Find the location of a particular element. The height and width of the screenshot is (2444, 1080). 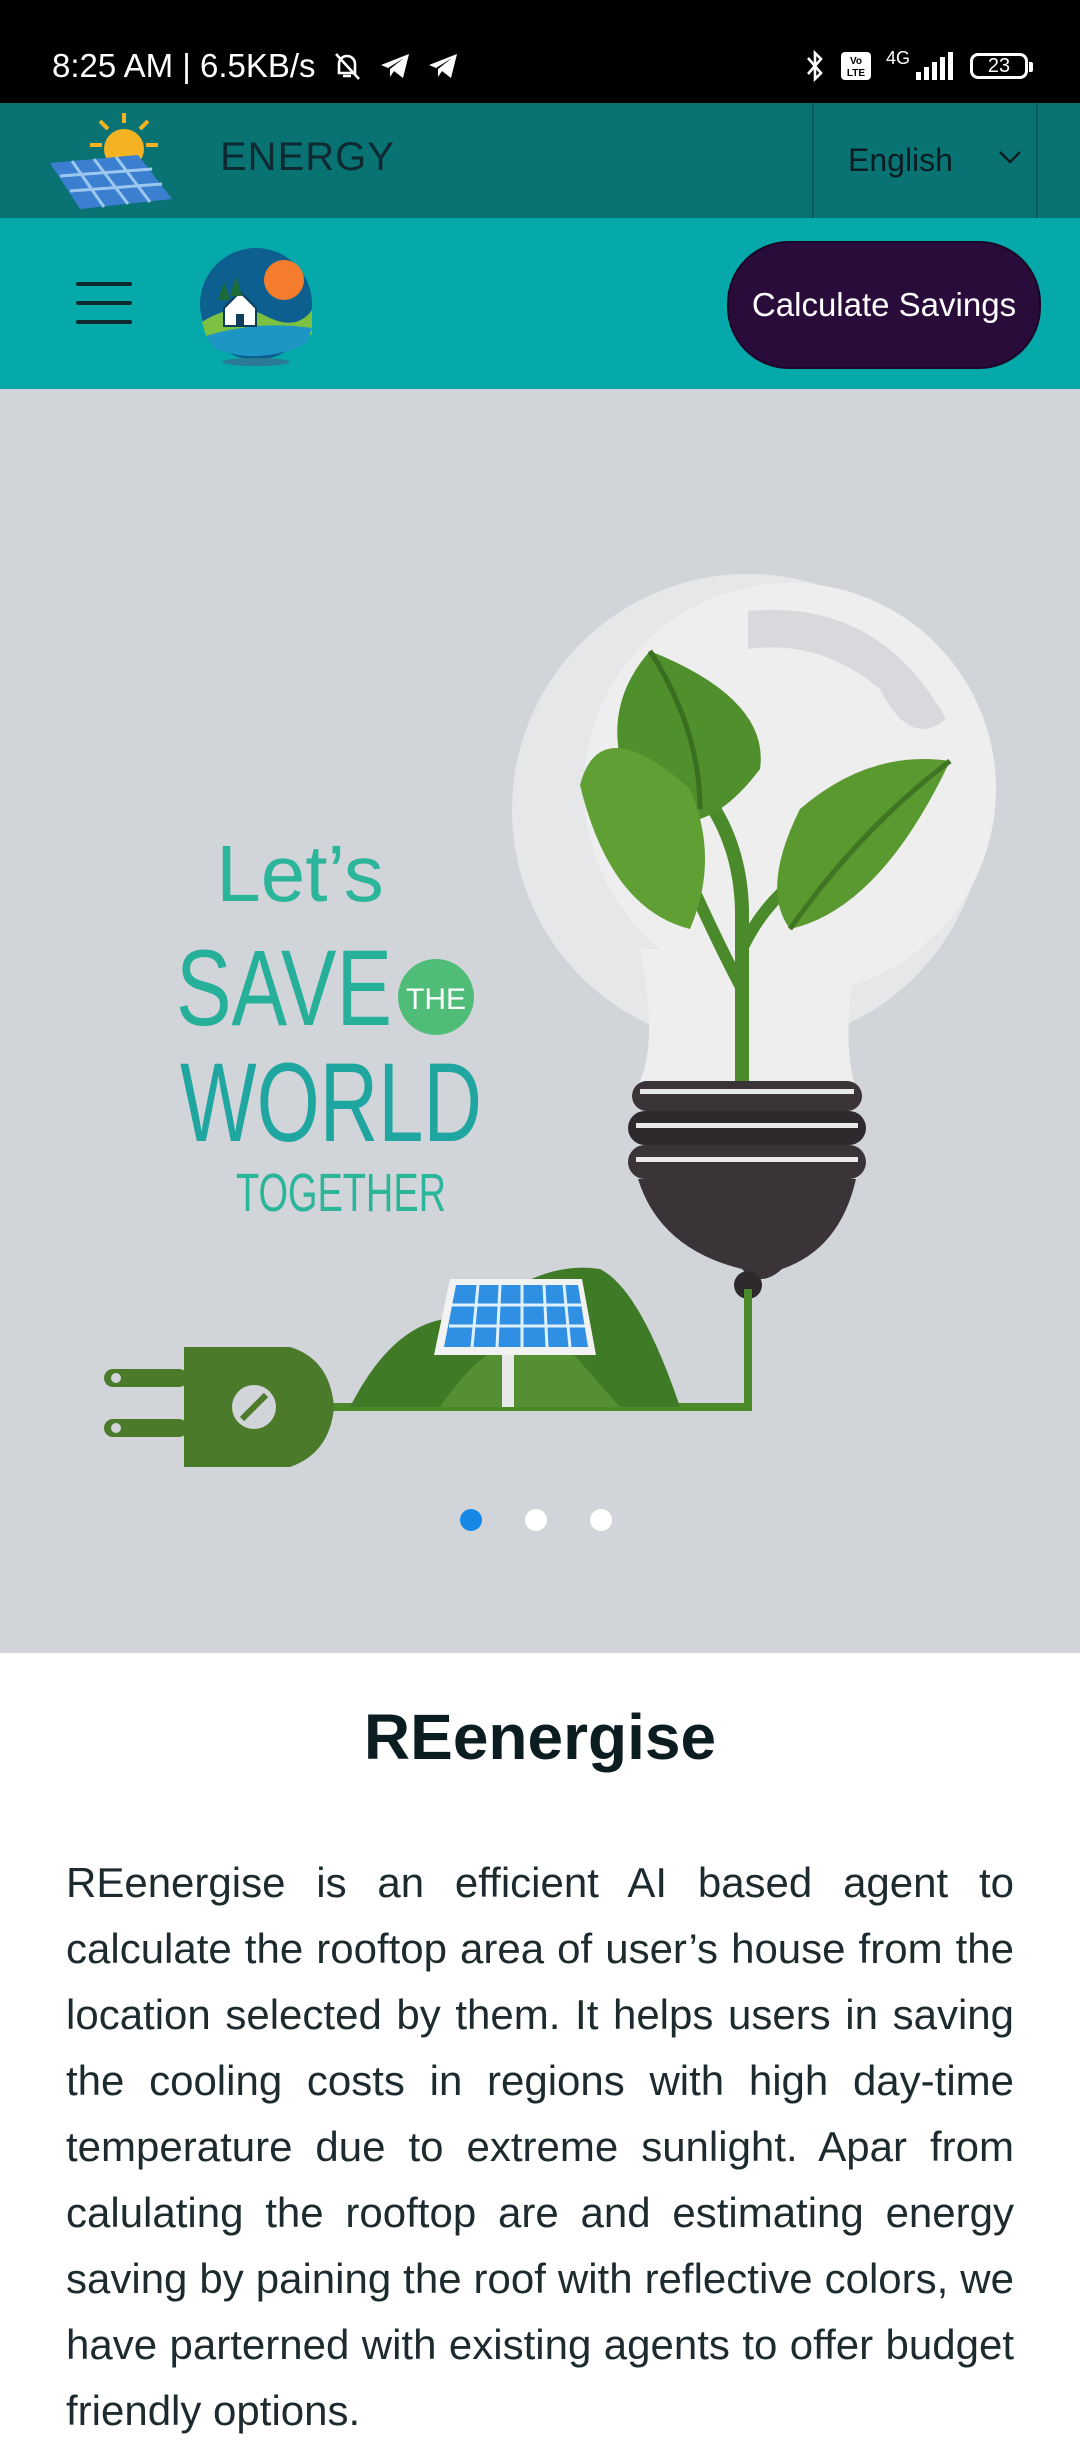

svg-text: Vo is located at coordinates (856, 61).